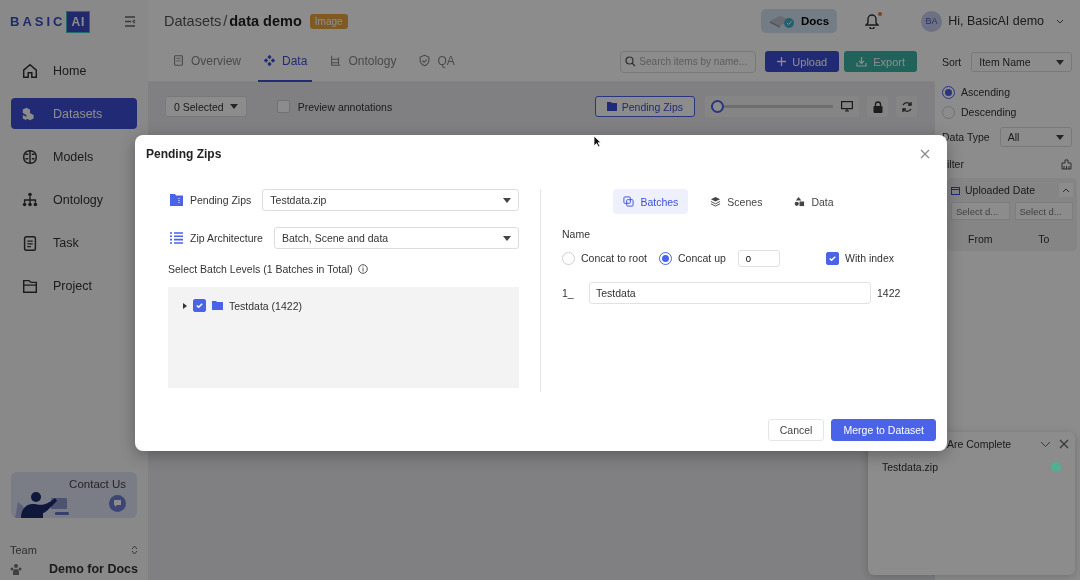 Image resolution: width=1080 pixels, height=580 pixels. I want to click on cancel-button: Cancel, so click(796, 430).